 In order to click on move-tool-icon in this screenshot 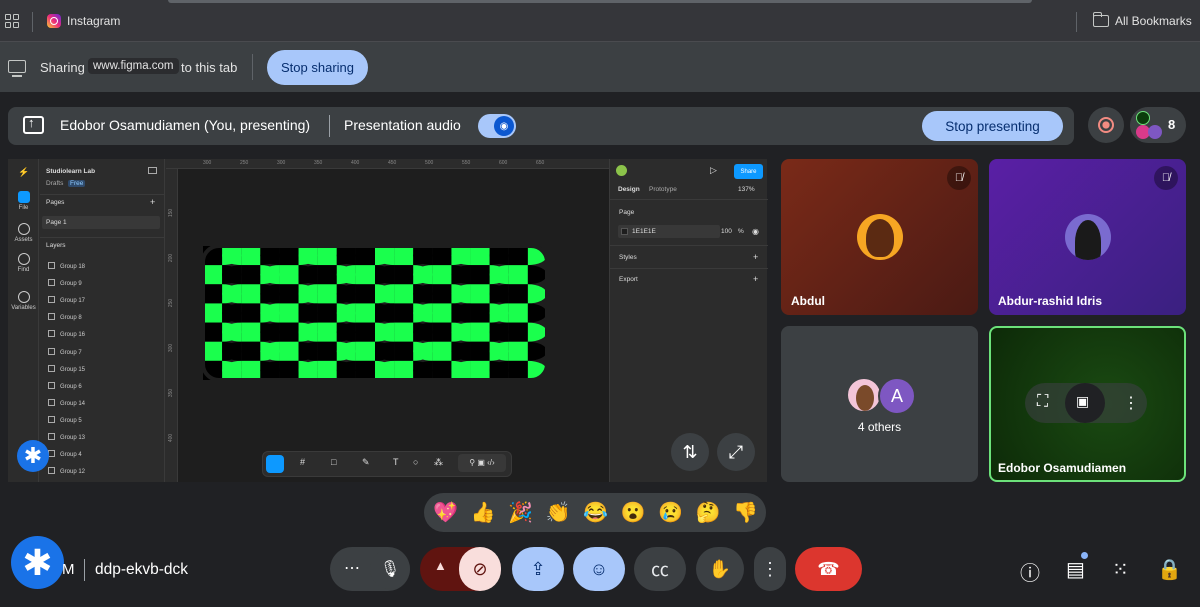, I will do `click(275, 464)`.